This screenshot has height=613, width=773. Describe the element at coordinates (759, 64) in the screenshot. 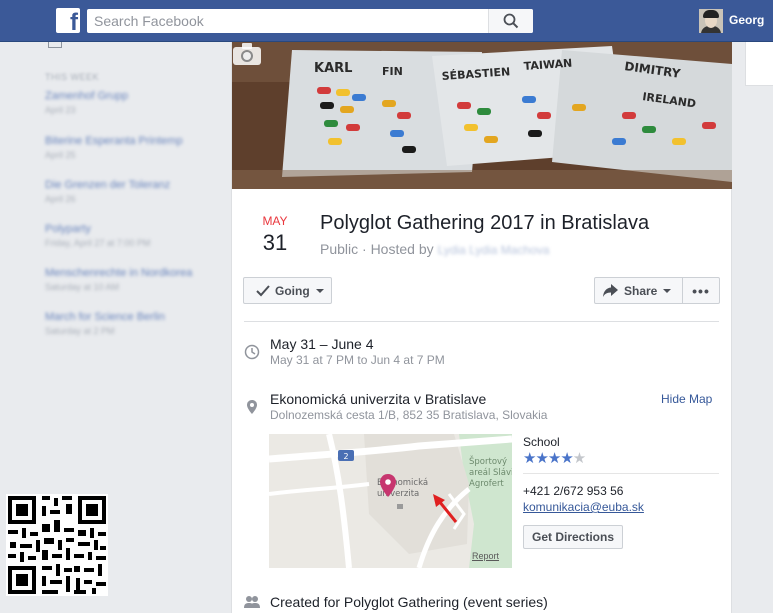

I see `right-column-card` at that location.